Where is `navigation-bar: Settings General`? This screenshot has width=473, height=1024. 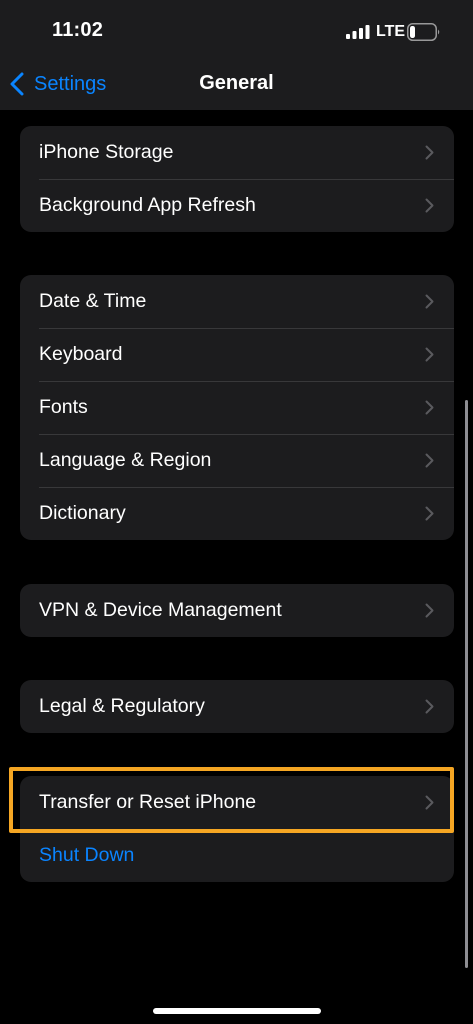 navigation-bar: Settings General is located at coordinates (236, 84).